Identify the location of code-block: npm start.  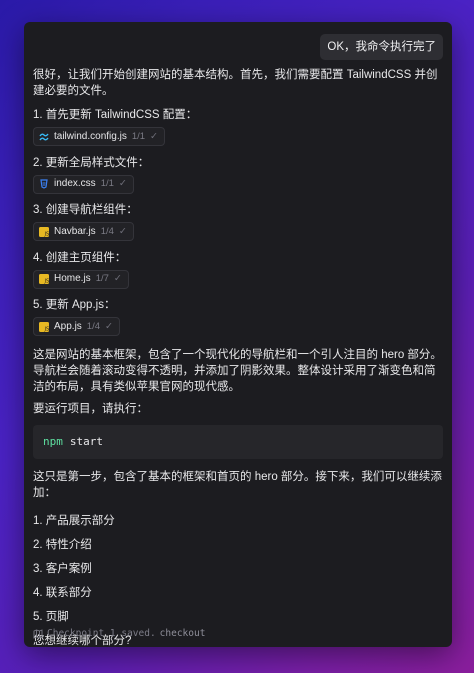
(238, 441).